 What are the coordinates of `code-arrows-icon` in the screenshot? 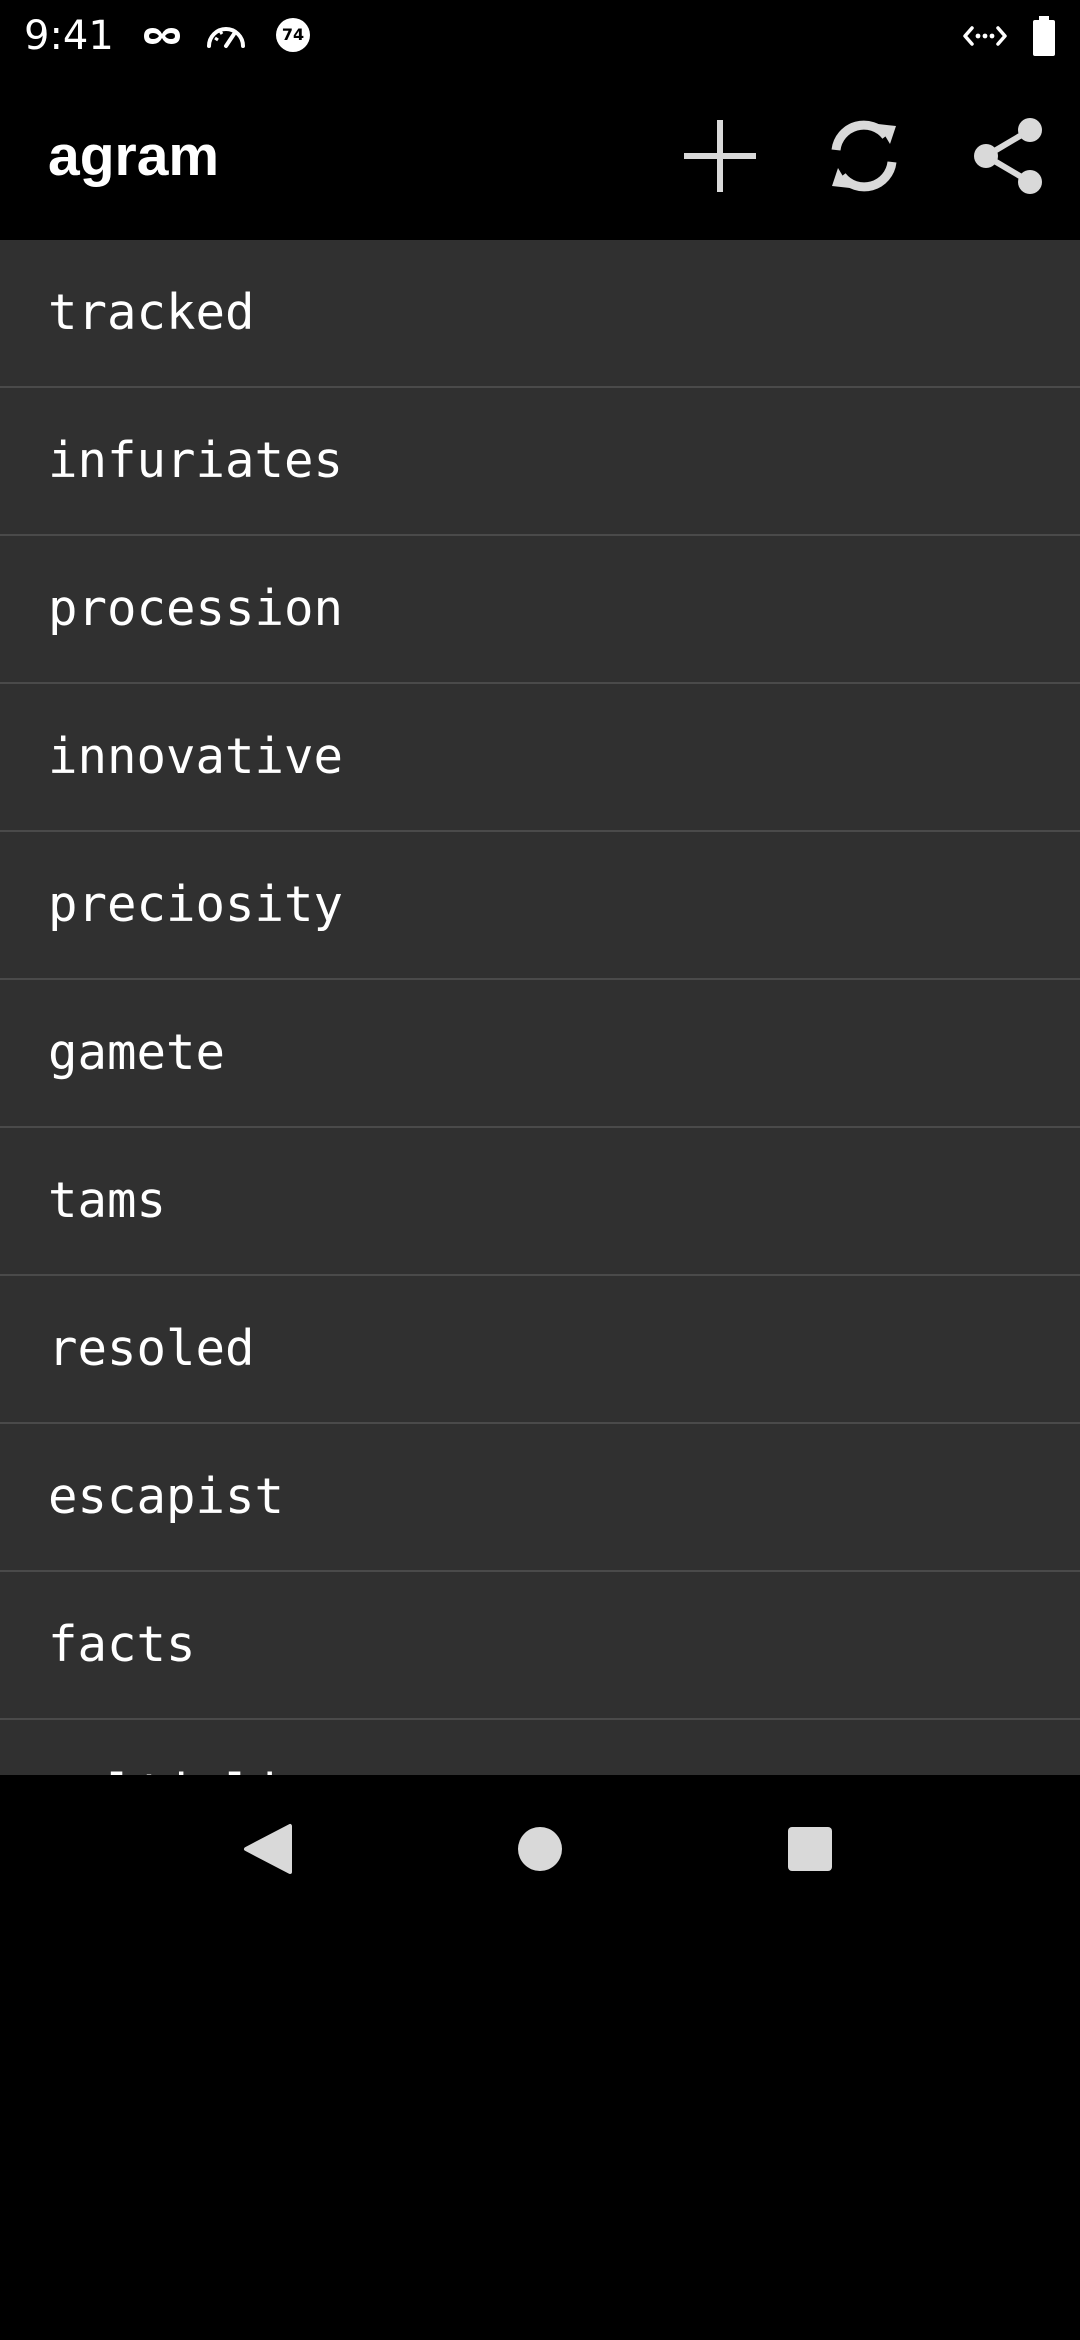 It's located at (985, 36).